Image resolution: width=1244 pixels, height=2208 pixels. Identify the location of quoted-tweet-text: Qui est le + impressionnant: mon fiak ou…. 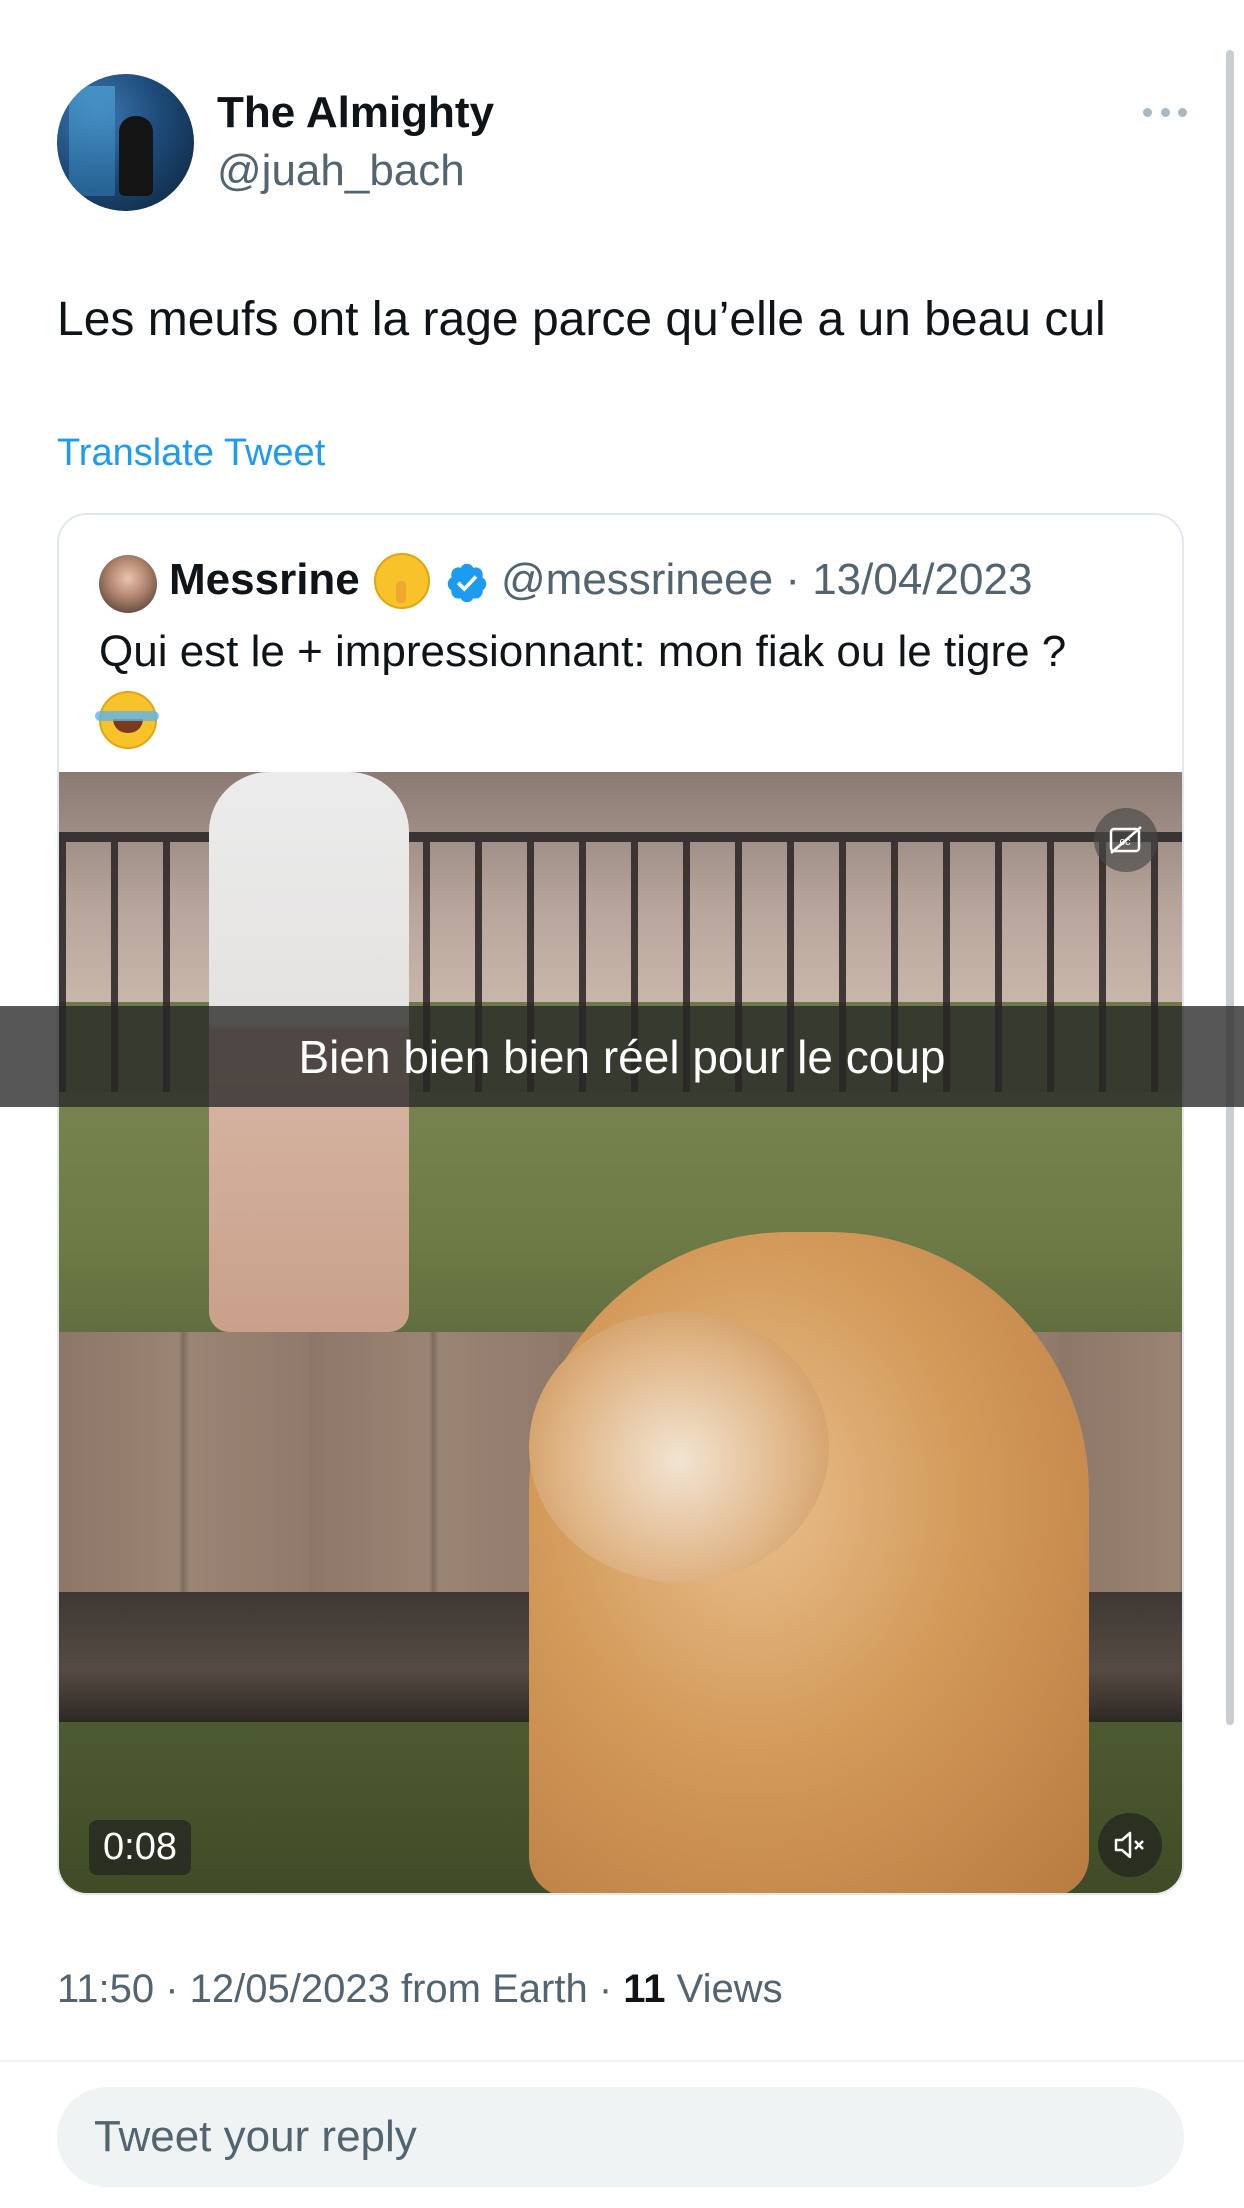
(583, 651).